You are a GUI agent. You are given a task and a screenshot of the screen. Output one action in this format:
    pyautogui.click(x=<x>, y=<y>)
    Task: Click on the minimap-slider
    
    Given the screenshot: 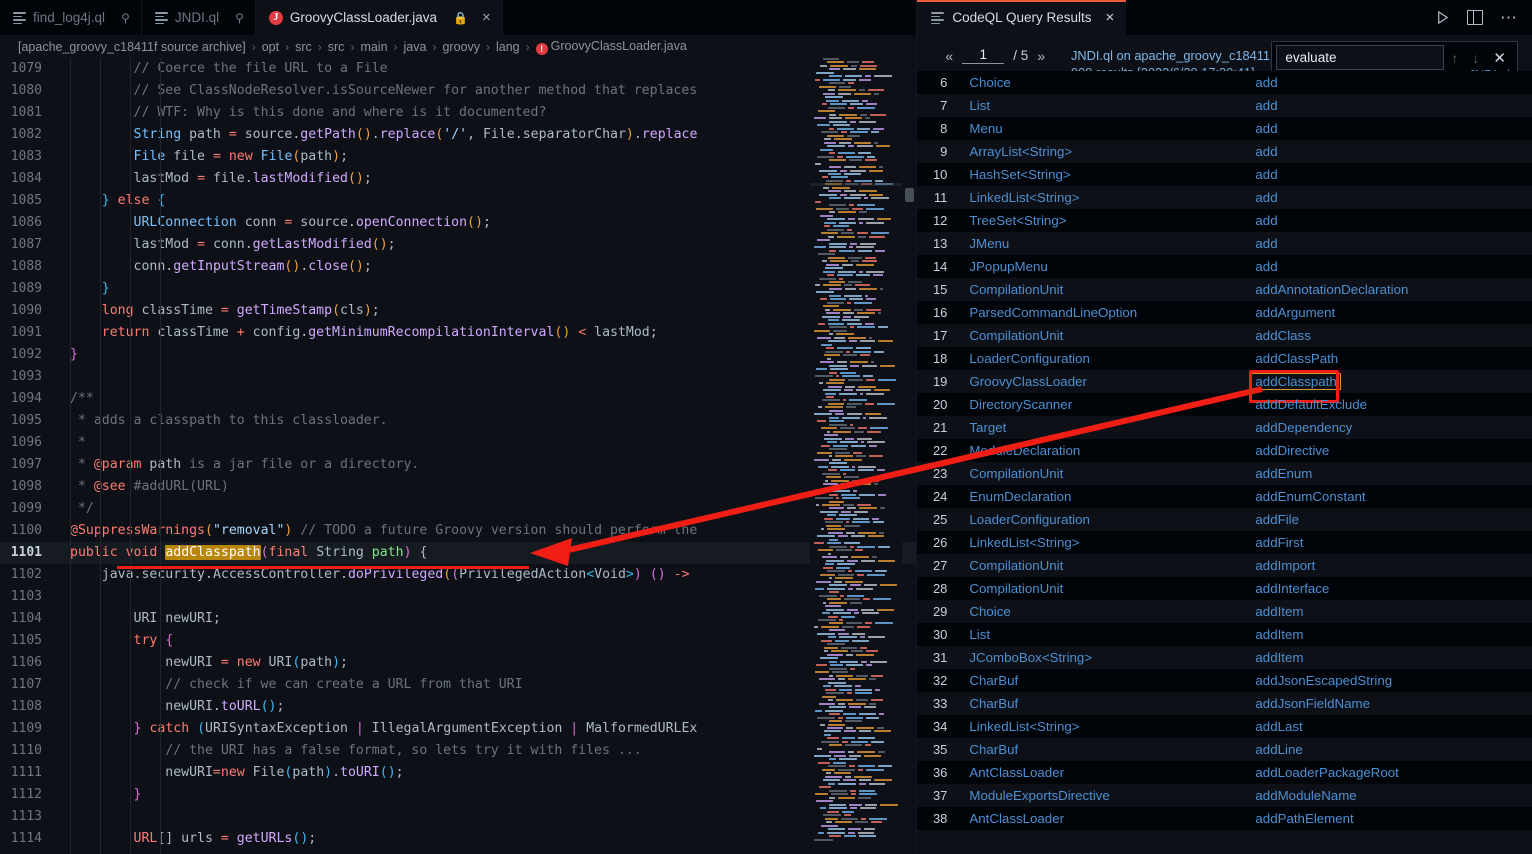 What is the action you would take?
    pyautogui.click(x=856, y=184)
    